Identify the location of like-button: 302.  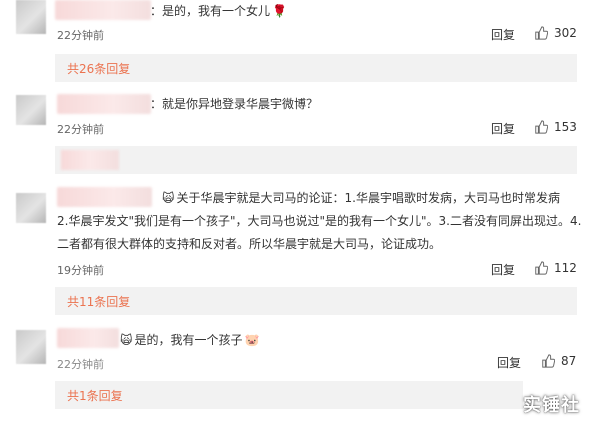
(555, 33).